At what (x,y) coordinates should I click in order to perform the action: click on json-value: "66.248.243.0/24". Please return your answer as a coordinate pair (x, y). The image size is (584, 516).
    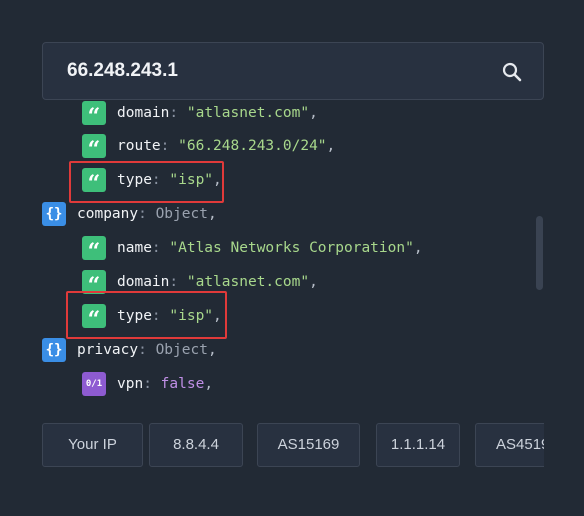
    Looking at the image, I should click on (252, 146).